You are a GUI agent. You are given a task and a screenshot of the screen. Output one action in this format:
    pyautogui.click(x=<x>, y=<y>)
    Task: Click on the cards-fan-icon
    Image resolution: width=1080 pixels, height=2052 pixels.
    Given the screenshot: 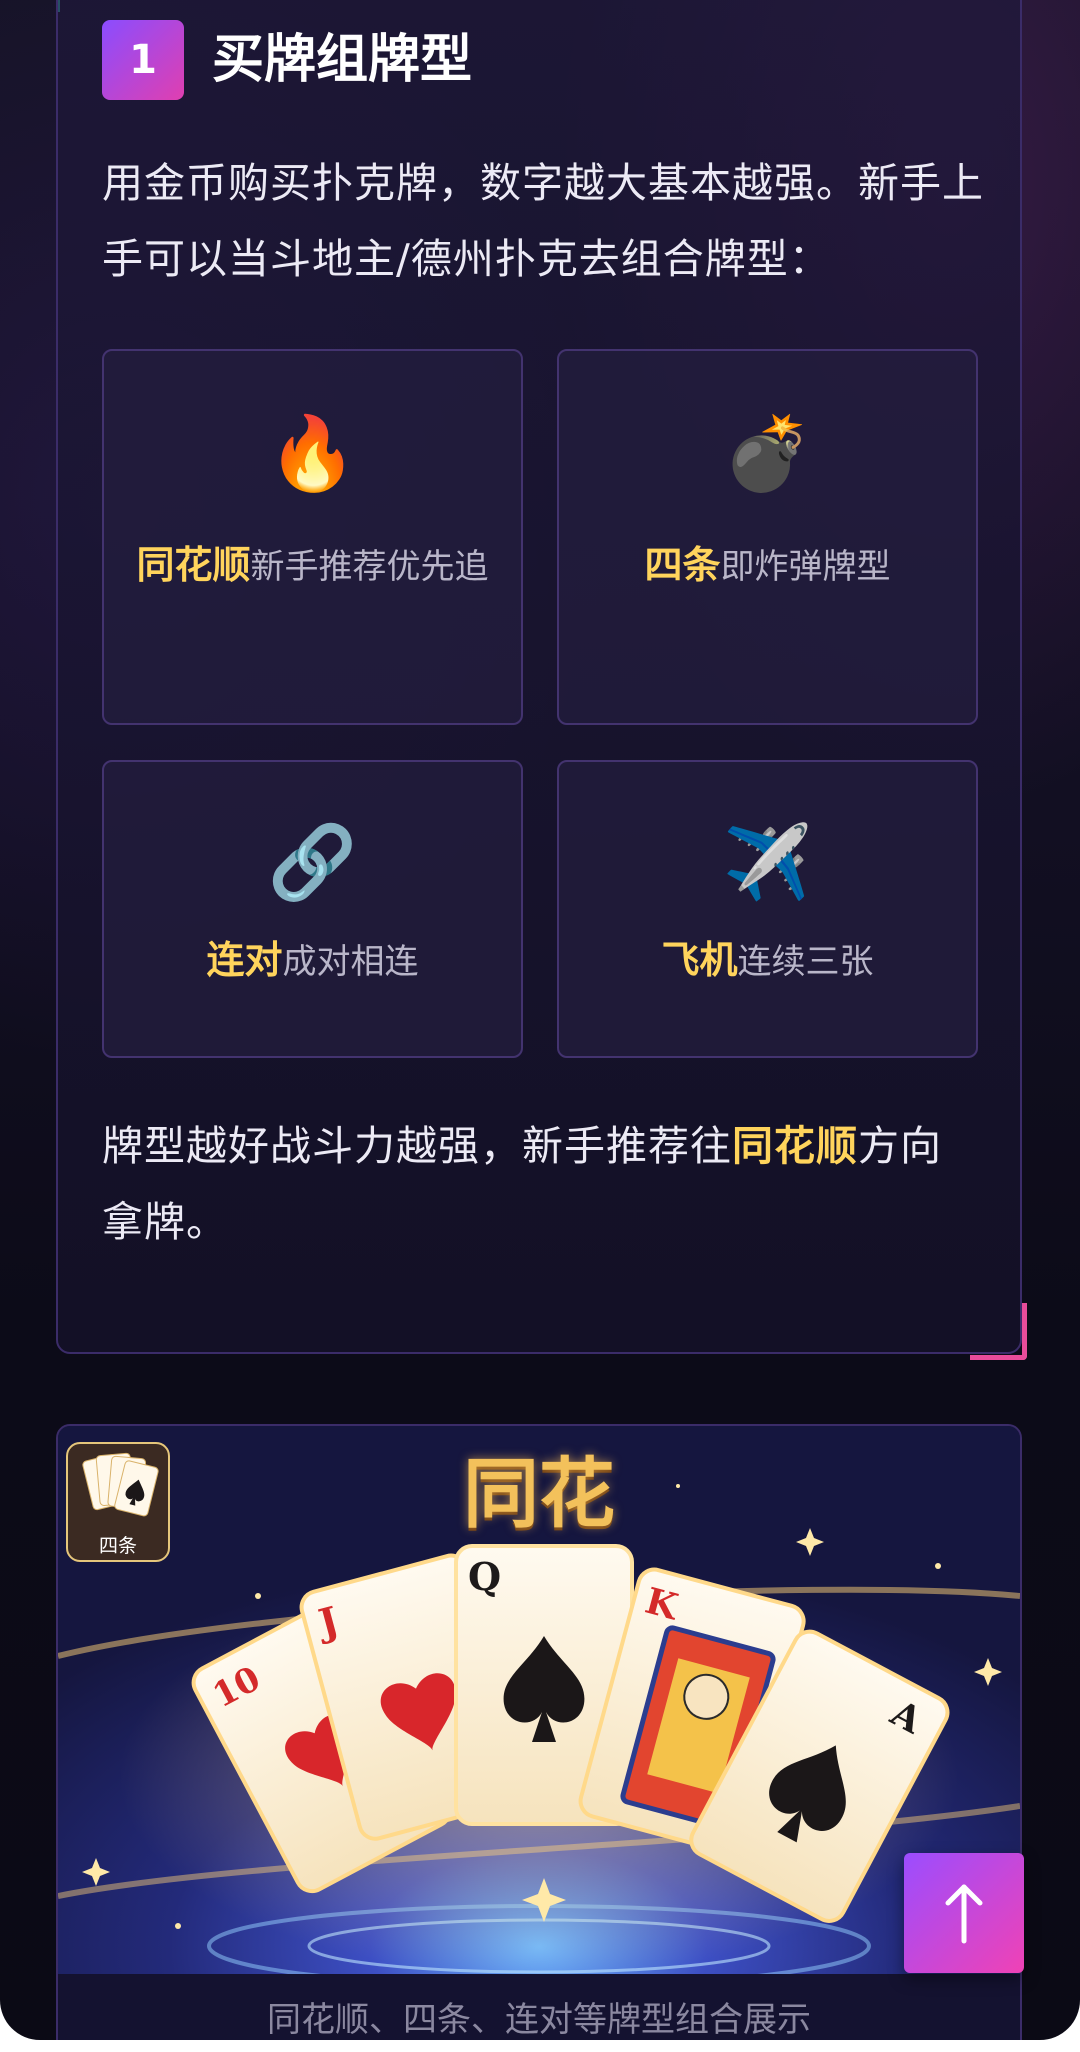 What is the action you would take?
    pyautogui.click(x=120, y=1484)
    